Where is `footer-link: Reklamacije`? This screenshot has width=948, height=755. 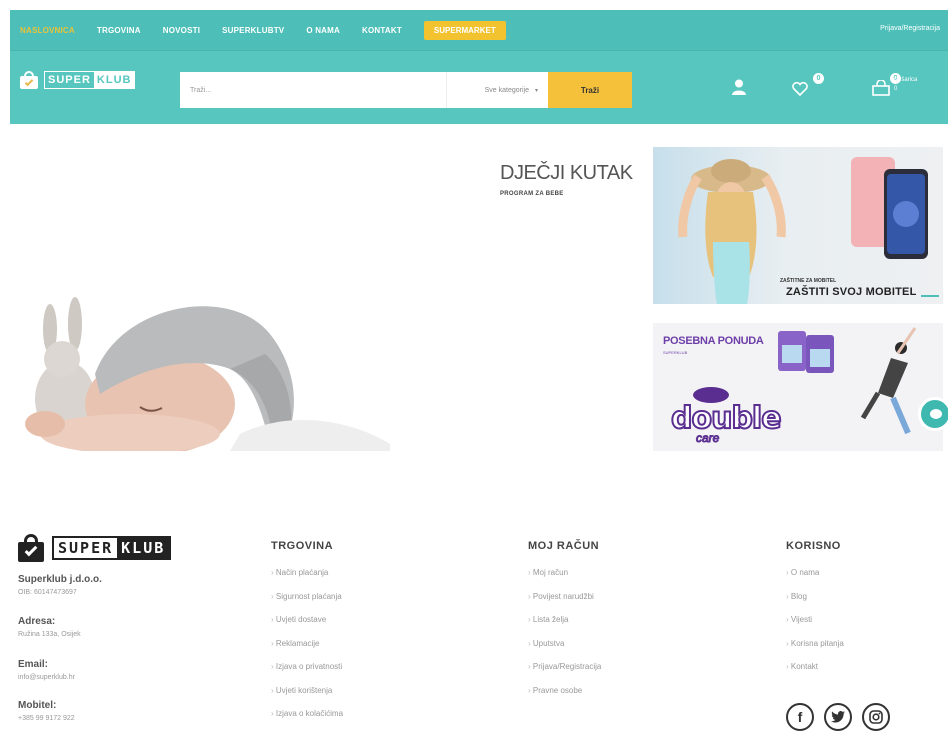
footer-link: Reklamacije is located at coordinates (307, 651).